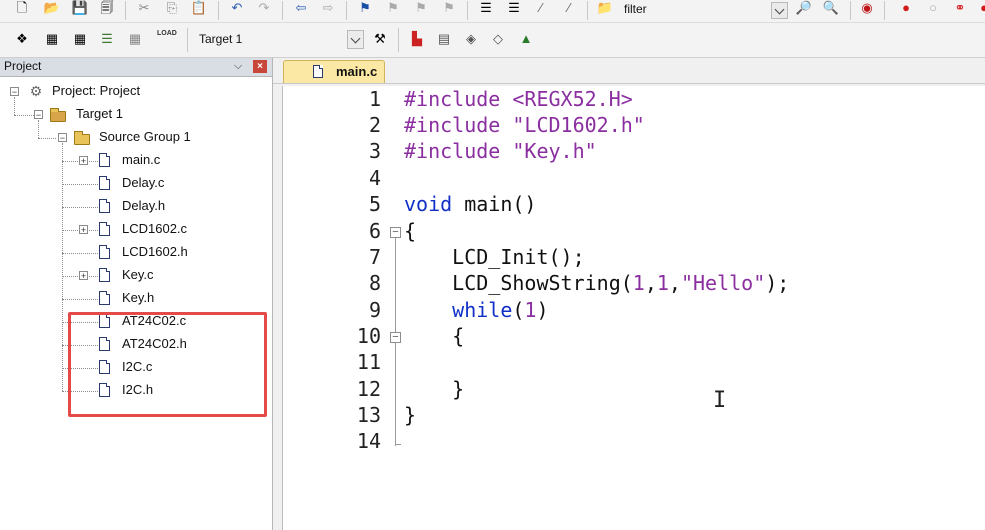 This screenshot has width=985, height=530. What do you see at coordinates (867, 8) in the screenshot?
I see `debug-session-icon: ◉` at bounding box center [867, 8].